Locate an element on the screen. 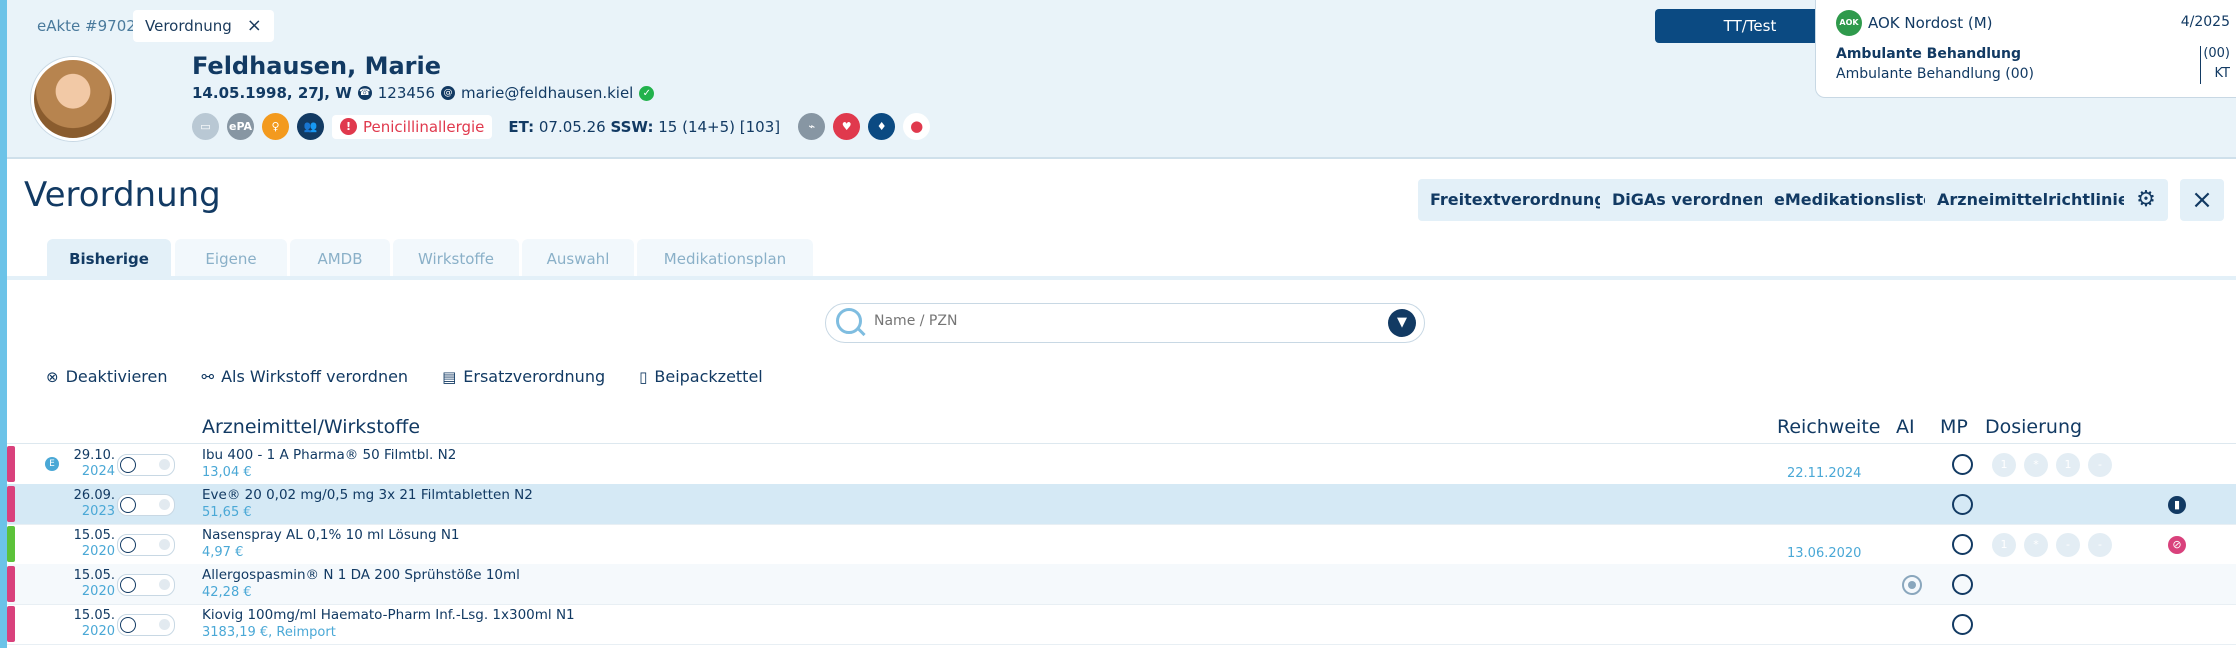 This screenshot has width=2236, height=648. tab-verordnung-label: Verordnung is located at coordinates (188, 26).